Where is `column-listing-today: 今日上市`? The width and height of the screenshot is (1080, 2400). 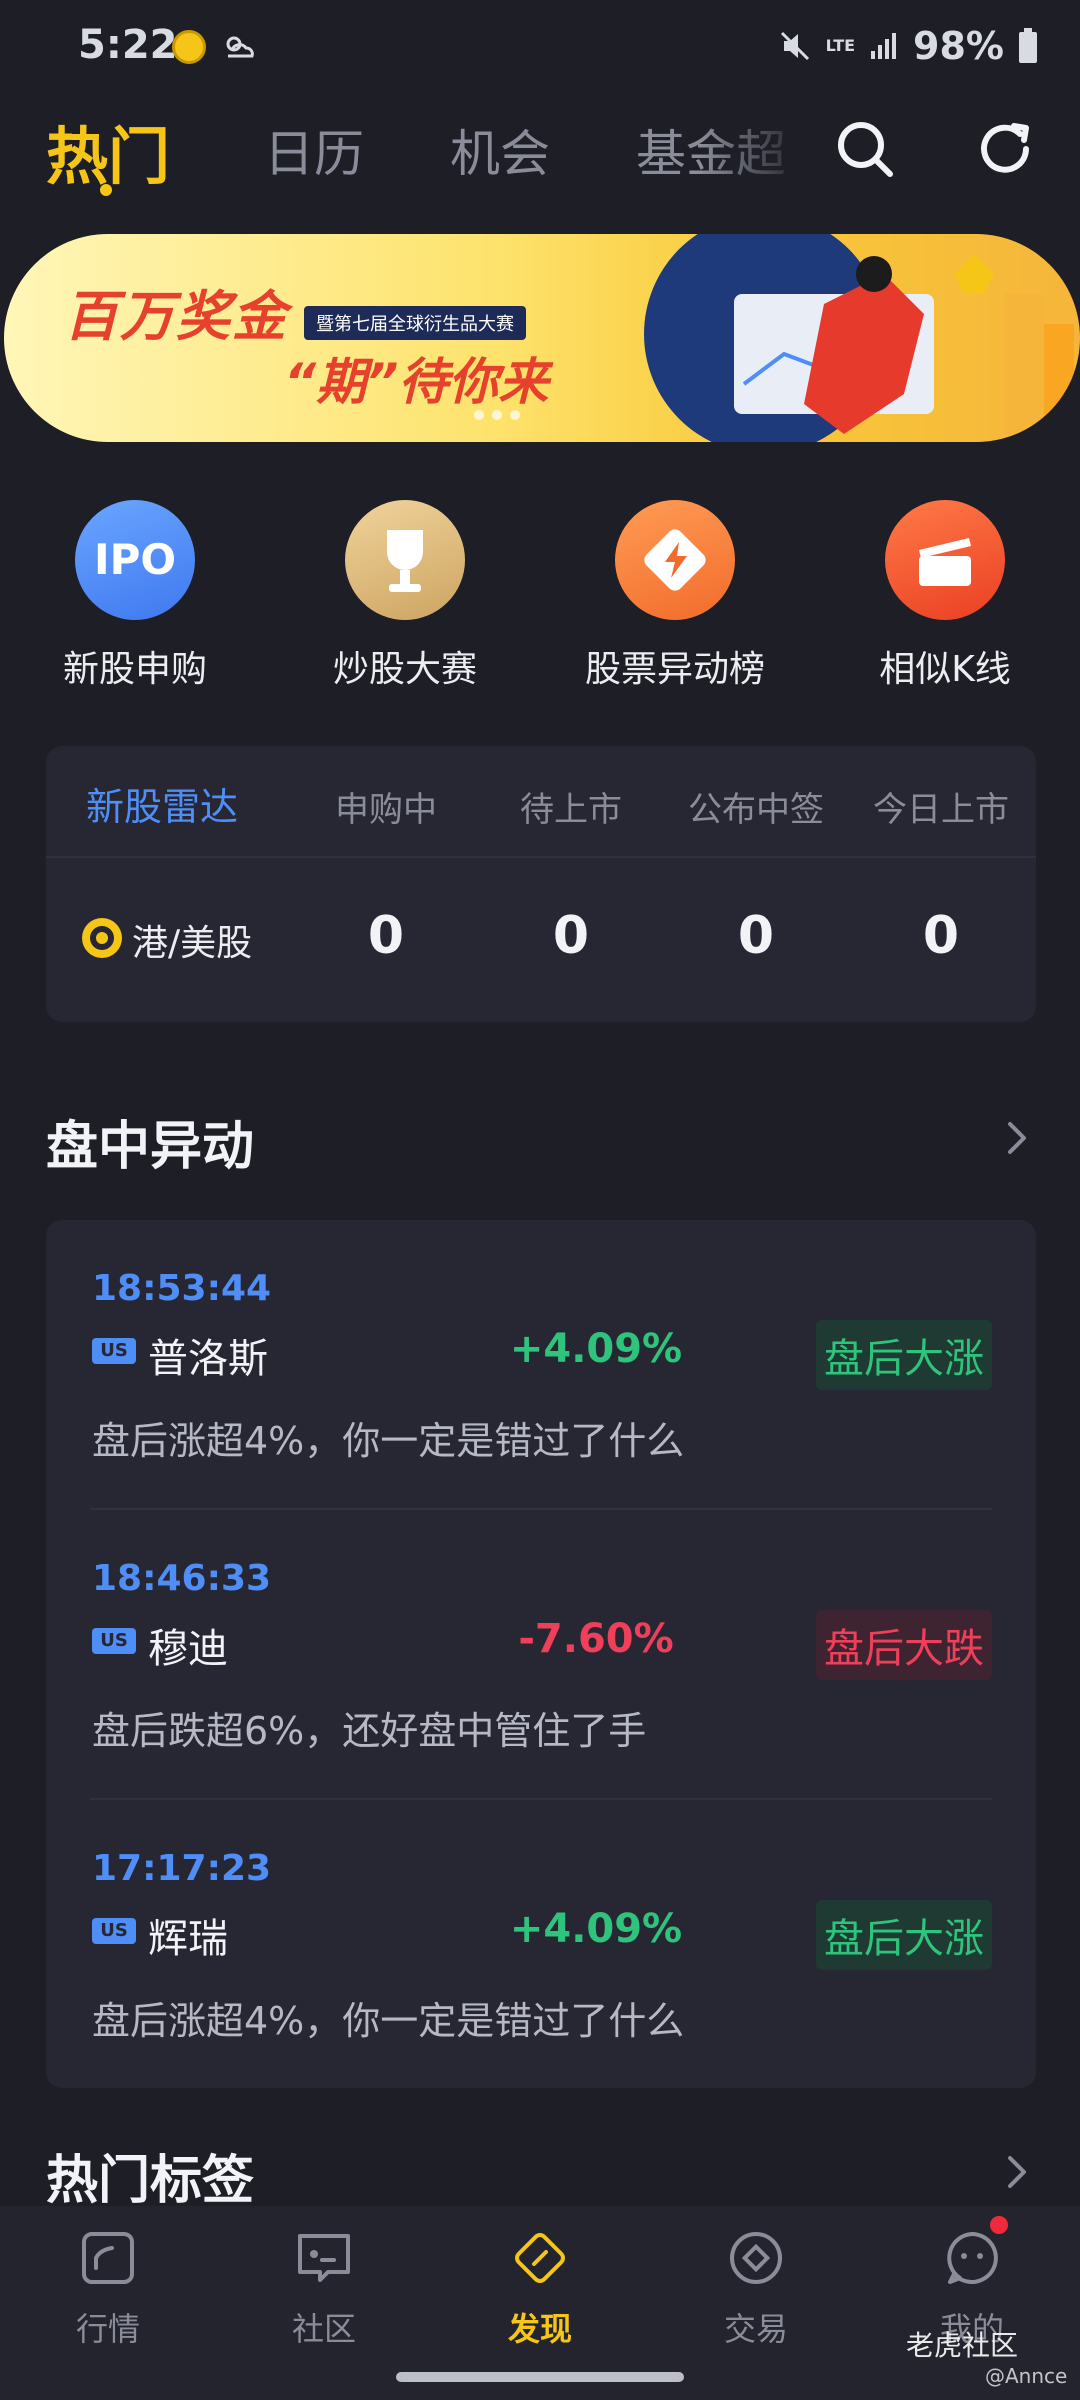
column-listing-today: 今日上市 is located at coordinates (941, 806).